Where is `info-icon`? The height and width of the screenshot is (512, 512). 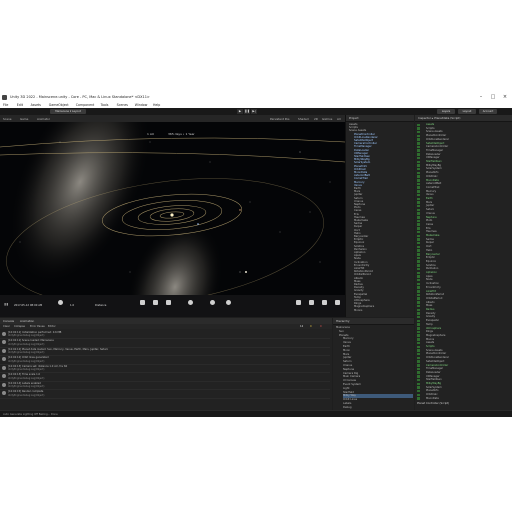 info-icon is located at coordinates (155, 302).